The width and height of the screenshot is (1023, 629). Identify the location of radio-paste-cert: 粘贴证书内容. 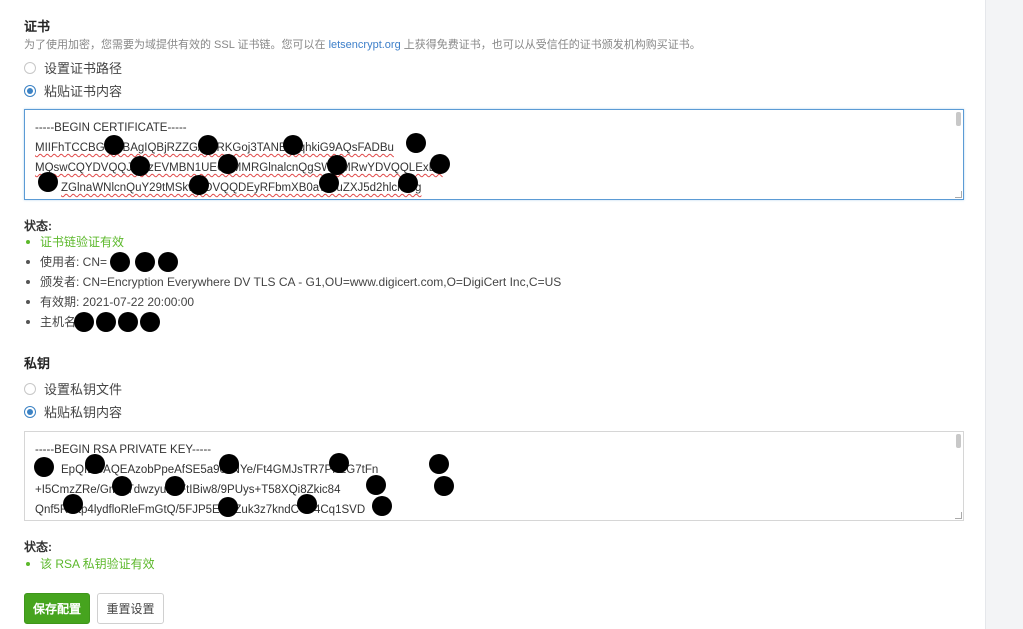
(73, 90).